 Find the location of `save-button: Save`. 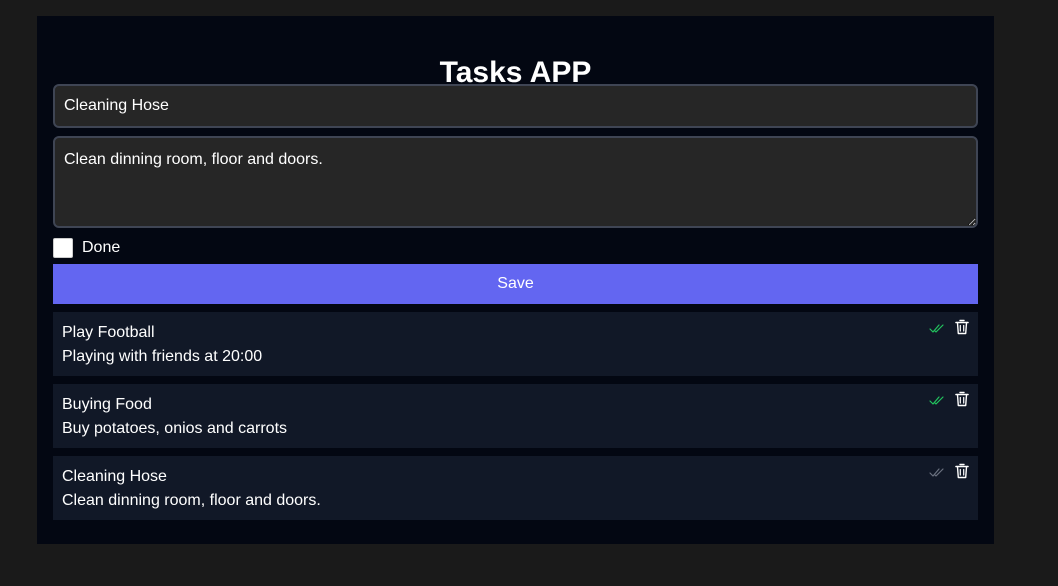

save-button: Save is located at coordinates (515, 284).